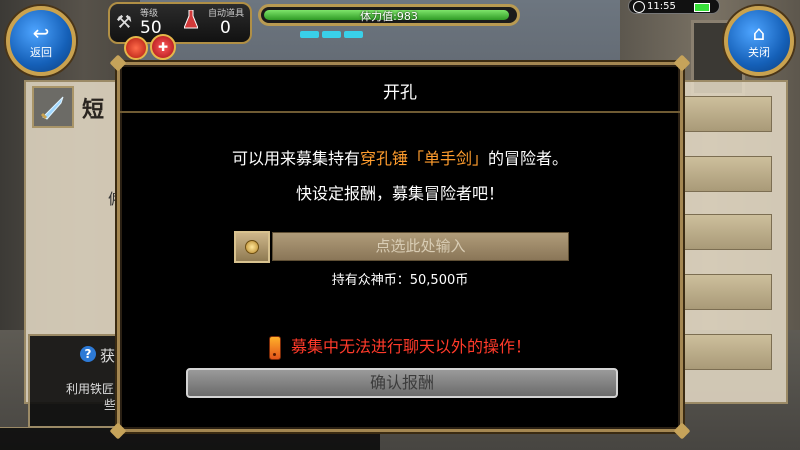  Describe the element at coordinates (136, 48) in the screenshot. I see `medal-icon` at that location.